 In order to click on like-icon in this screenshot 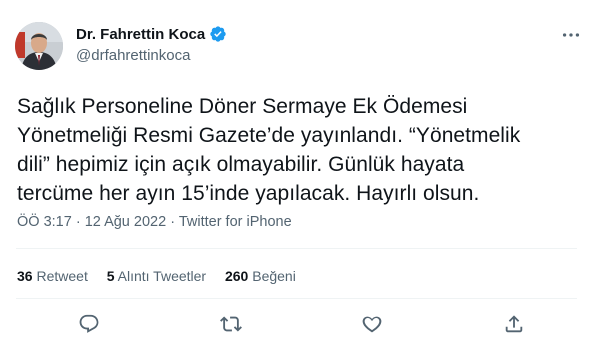, I will do `click(373, 325)`.